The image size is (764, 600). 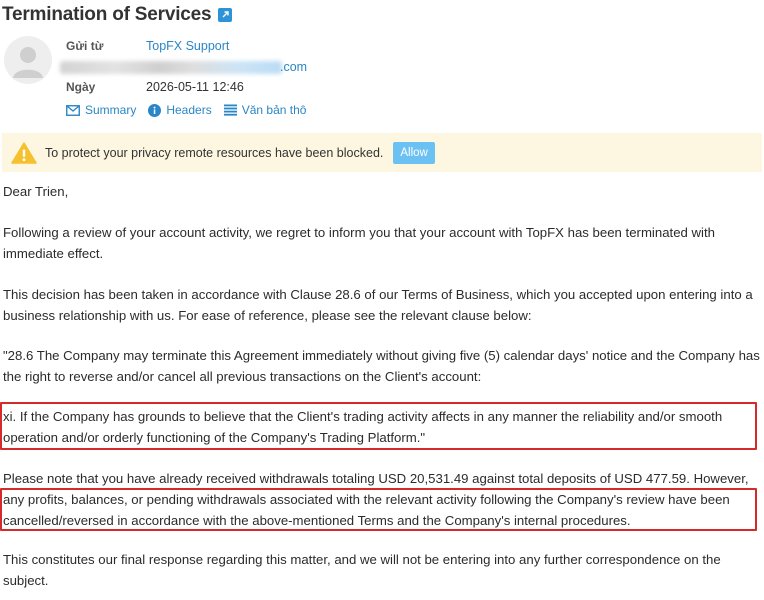 What do you see at coordinates (85, 46) in the screenshot?
I see `from-label: Gửi từ` at bounding box center [85, 46].